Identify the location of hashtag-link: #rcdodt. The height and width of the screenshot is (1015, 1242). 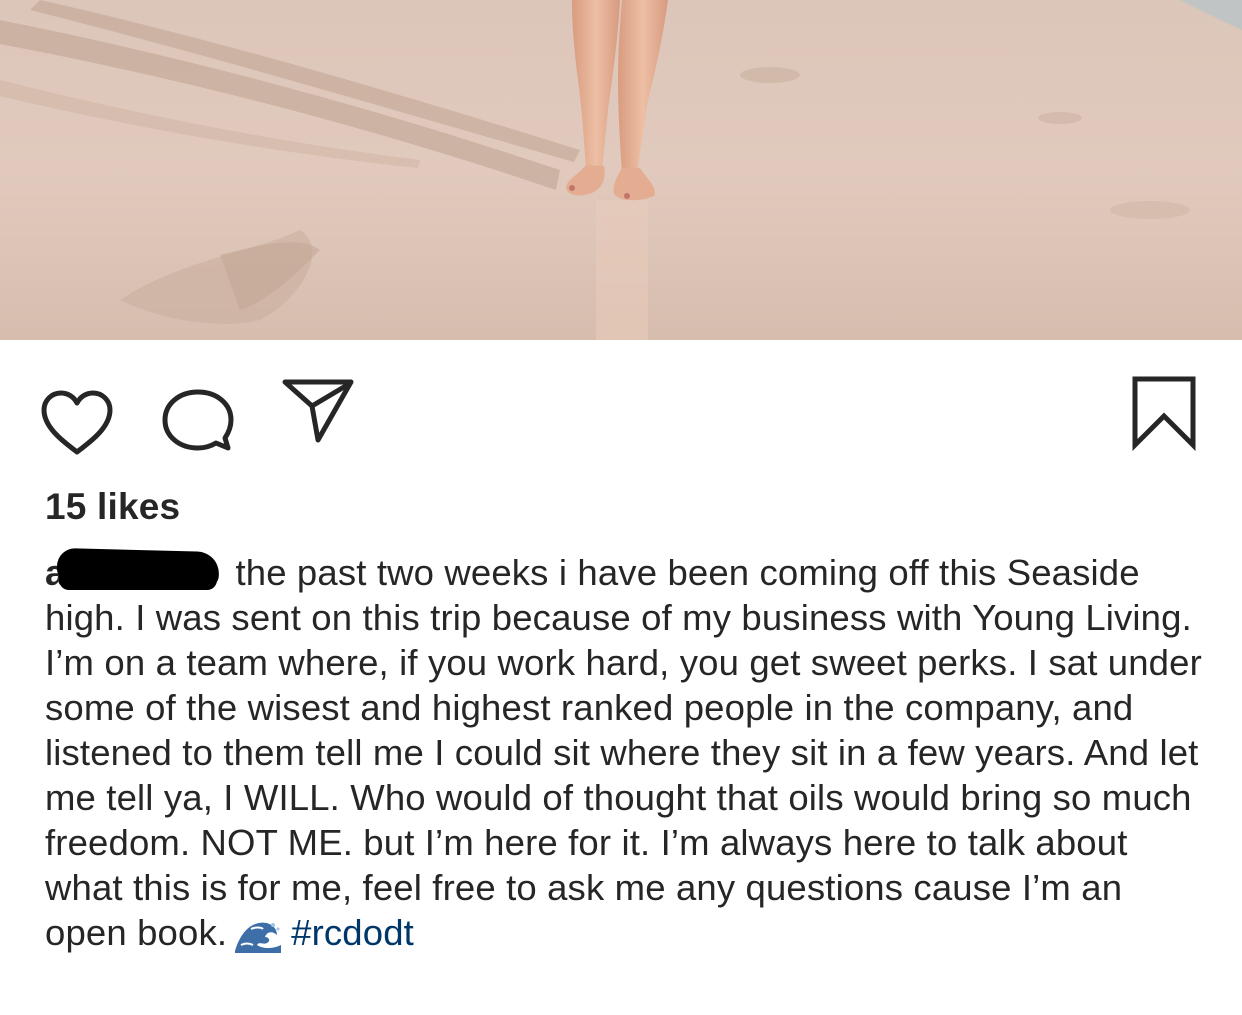
(352, 932).